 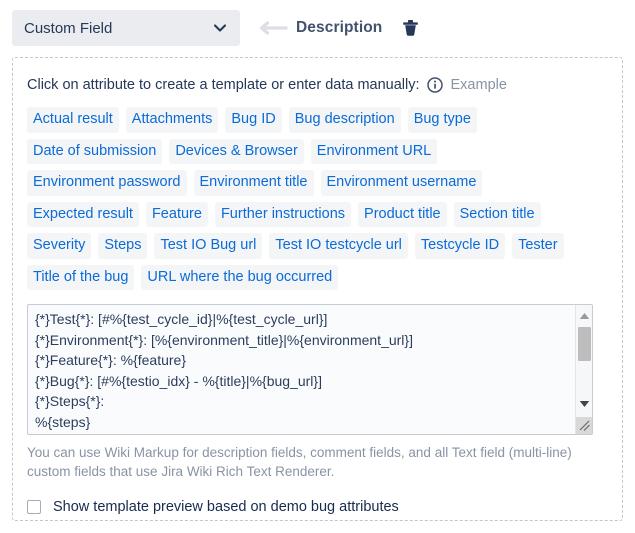 I want to click on field-type-select: Custom Field, so click(x=126, y=28).